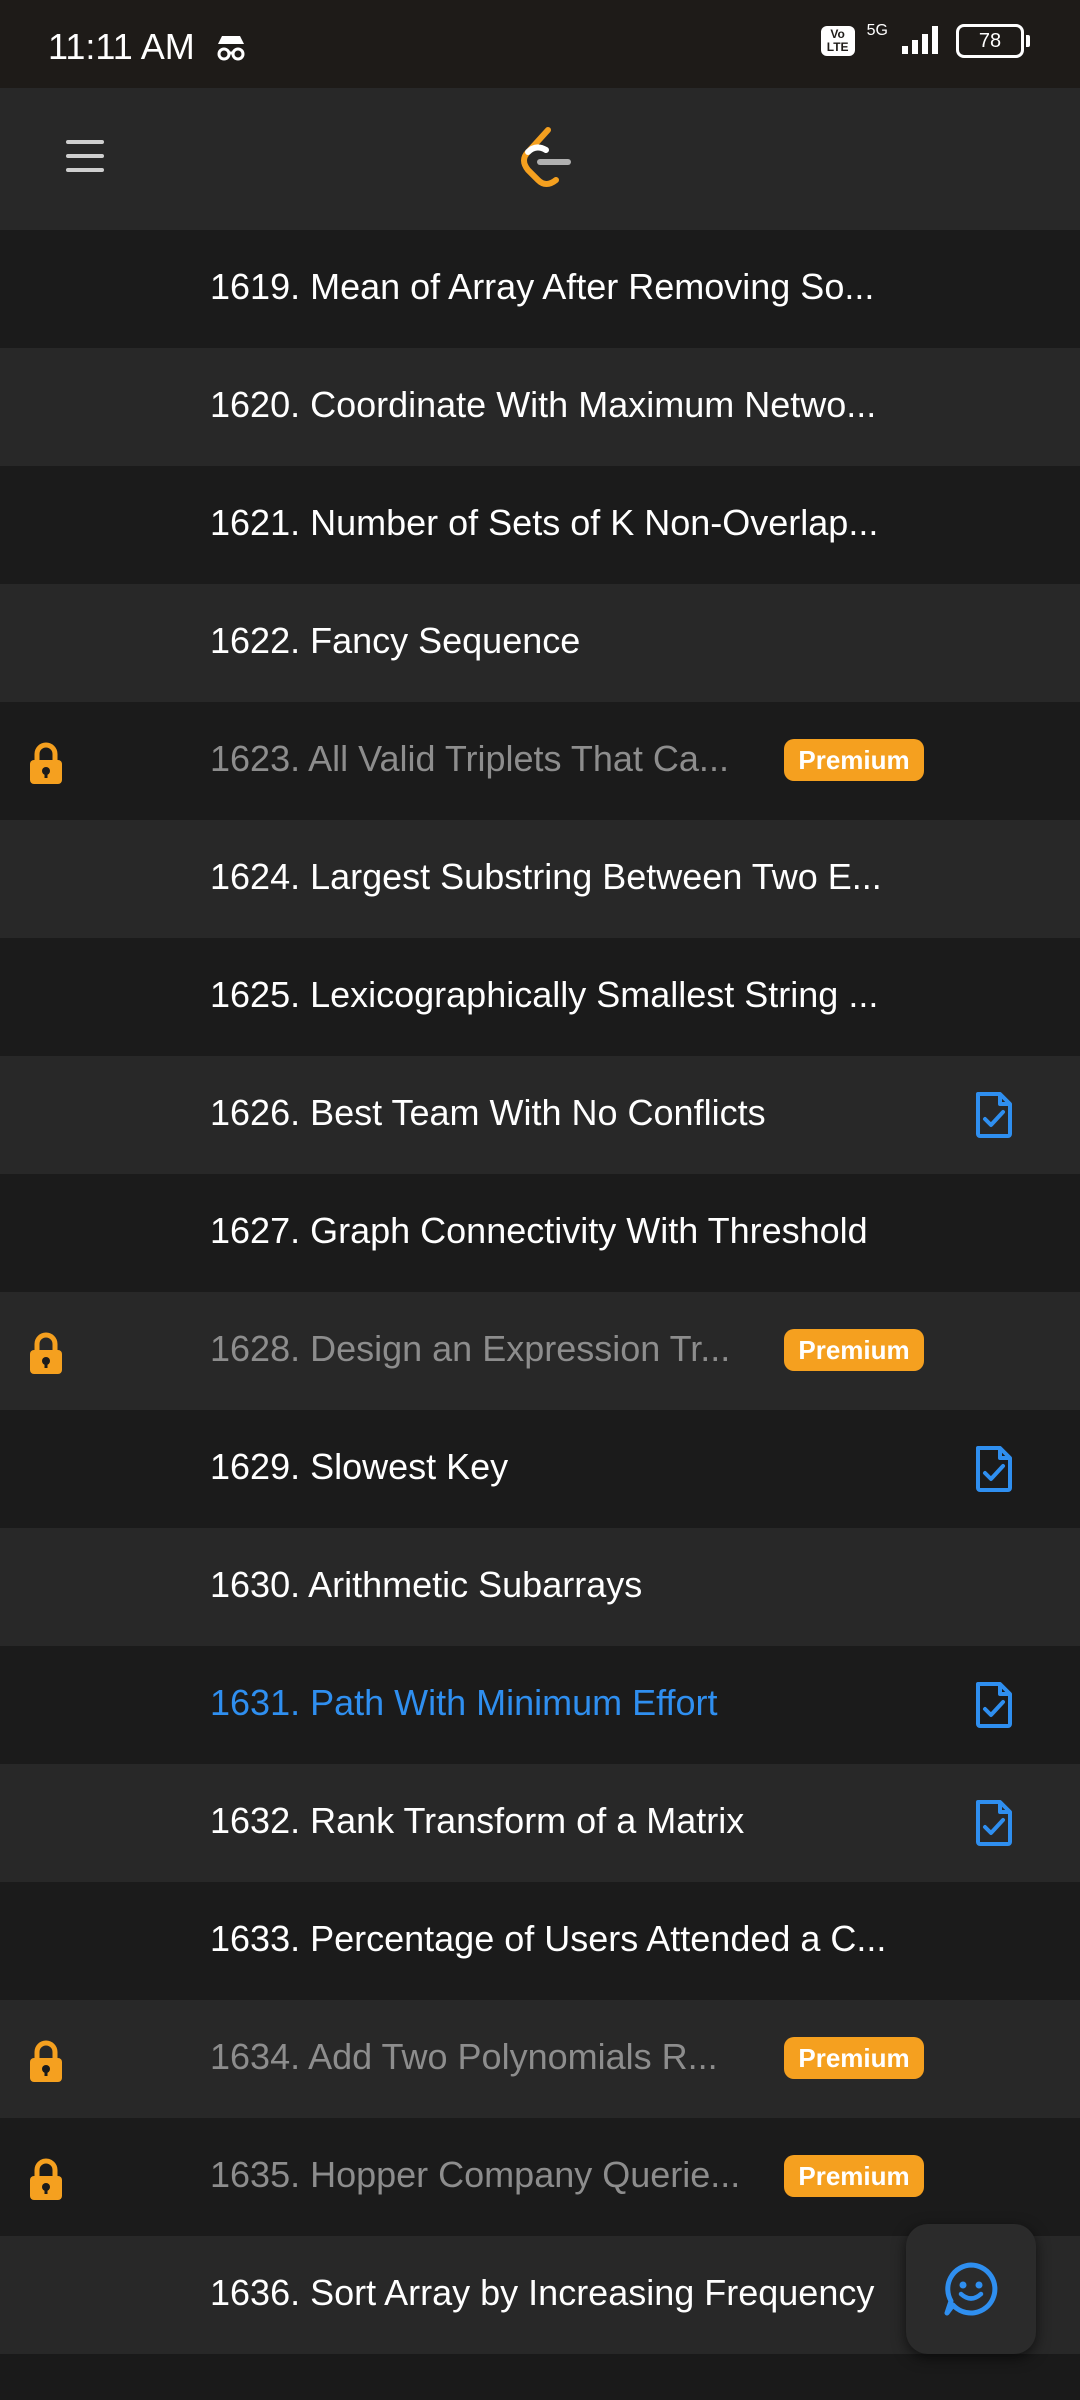  What do you see at coordinates (477, 1820) in the screenshot?
I see `problem-title: 1632. Rank Transform of a Matrix` at bounding box center [477, 1820].